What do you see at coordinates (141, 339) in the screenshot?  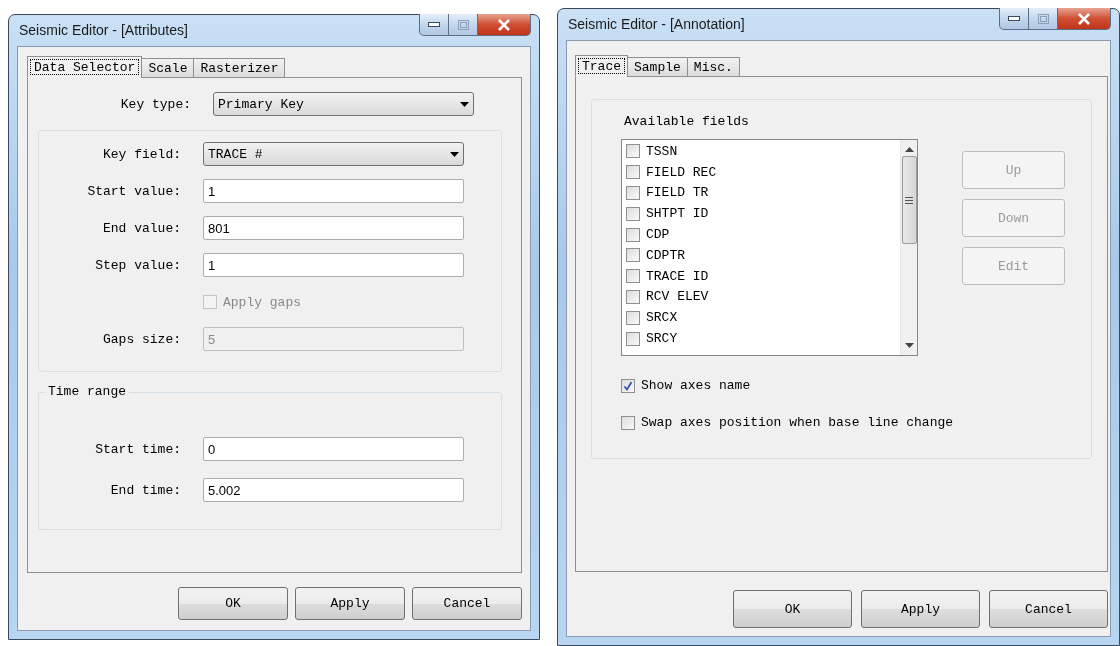 I see `field-label: Gaps size:` at bounding box center [141, 339].